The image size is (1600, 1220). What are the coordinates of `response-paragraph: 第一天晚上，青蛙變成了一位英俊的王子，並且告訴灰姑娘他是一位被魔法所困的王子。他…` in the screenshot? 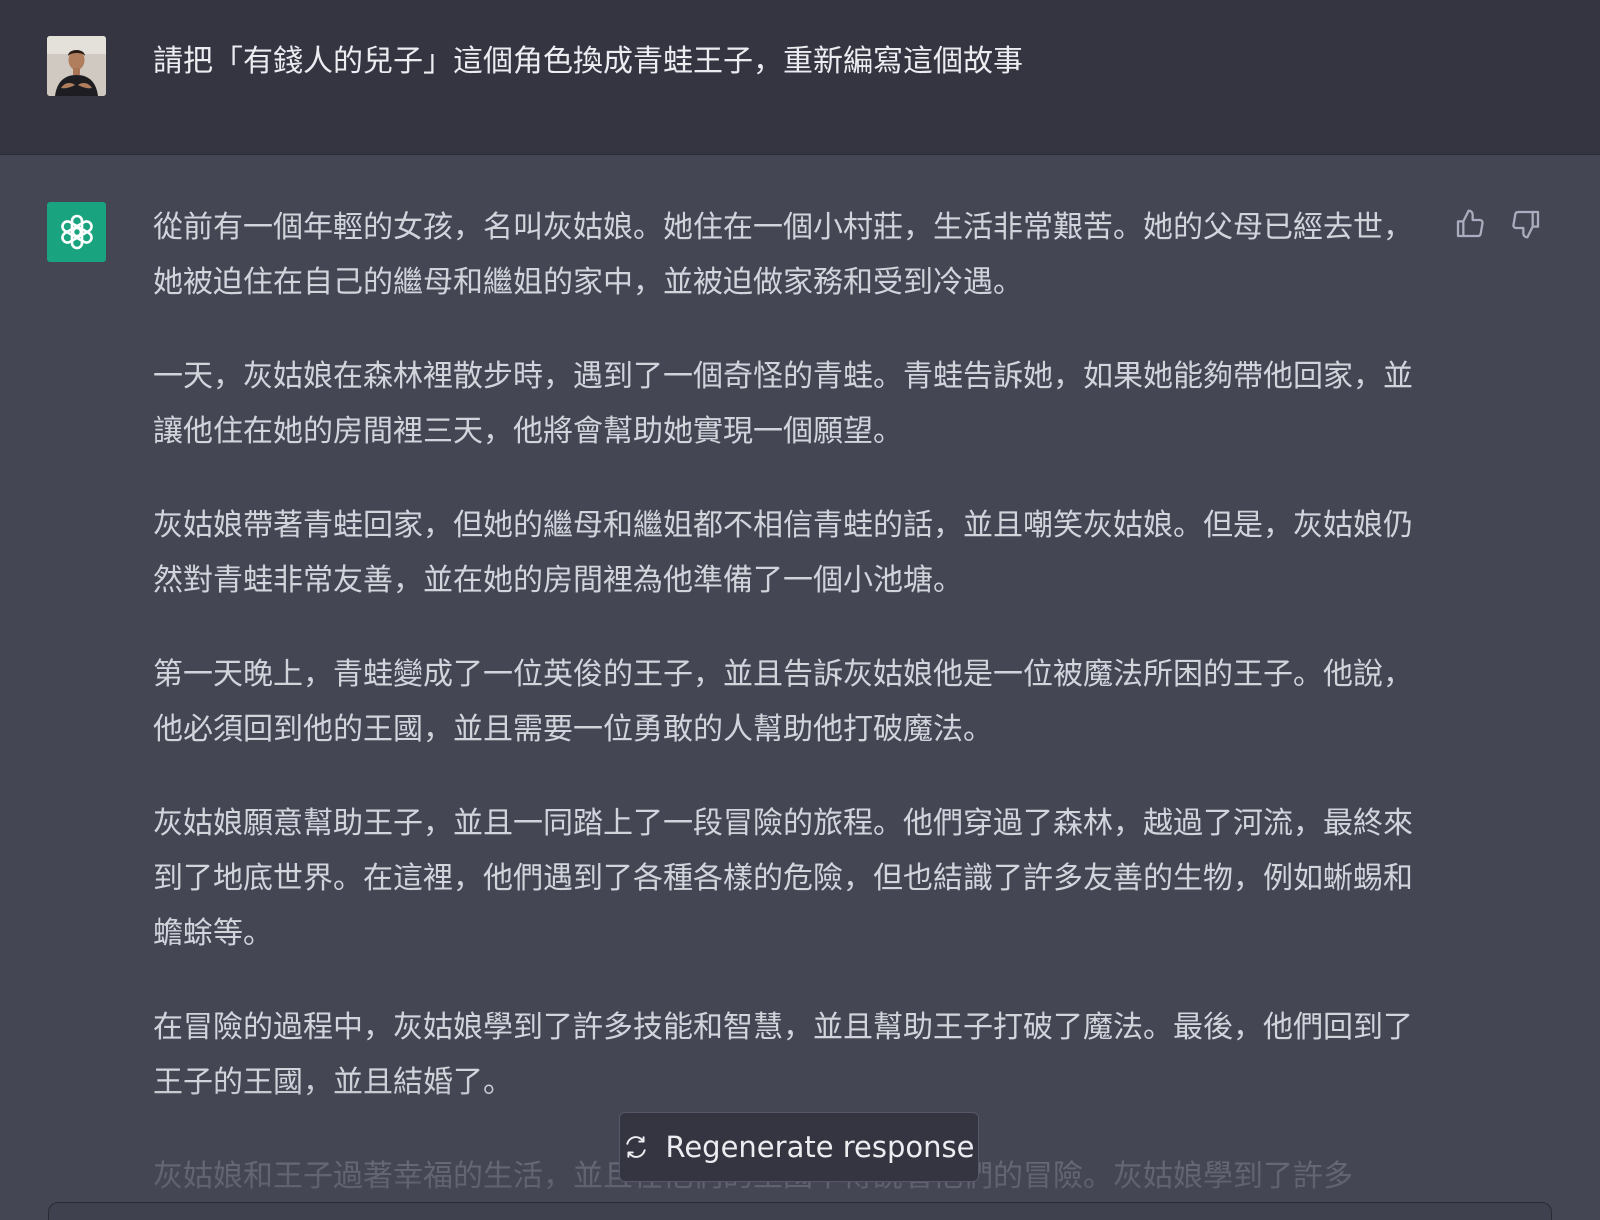 It's located at (783, 702).